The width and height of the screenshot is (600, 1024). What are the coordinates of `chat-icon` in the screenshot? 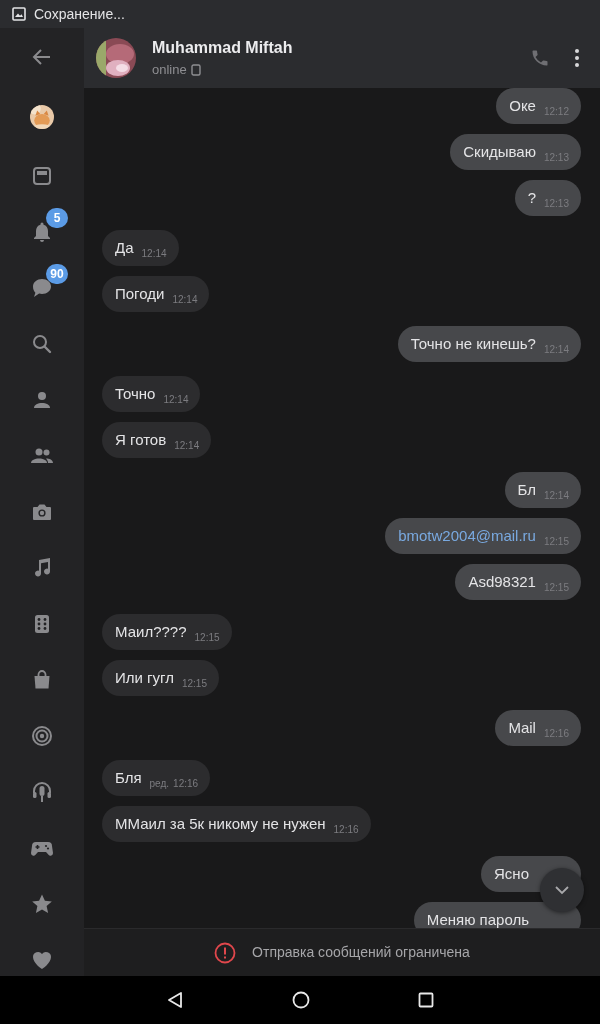 It's located at (42, 288).